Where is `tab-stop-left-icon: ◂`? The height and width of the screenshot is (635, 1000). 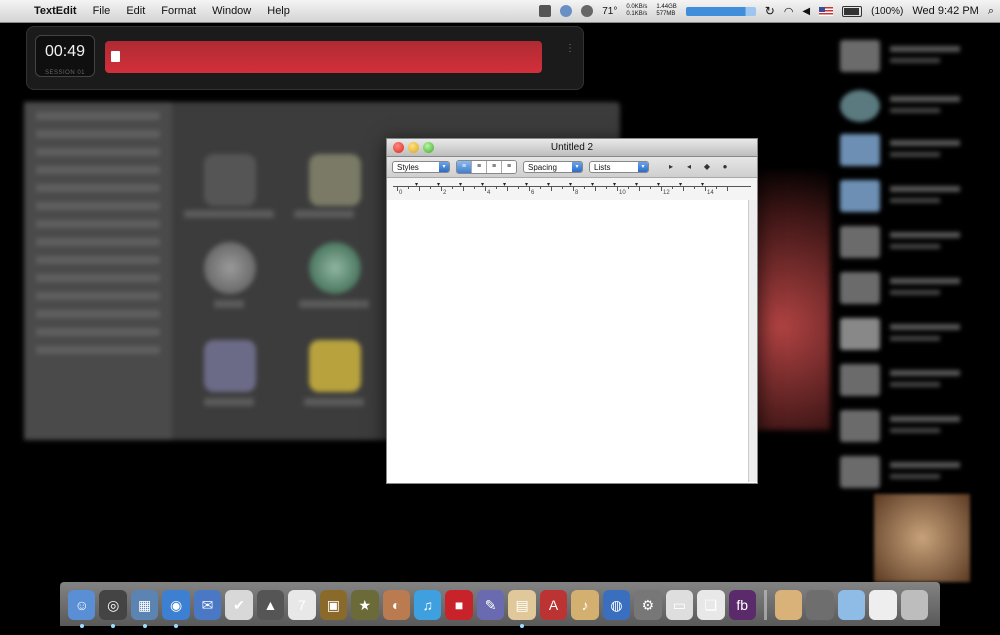 tab-stop-left-icon: ◂ is located at coordinates (689, 167).